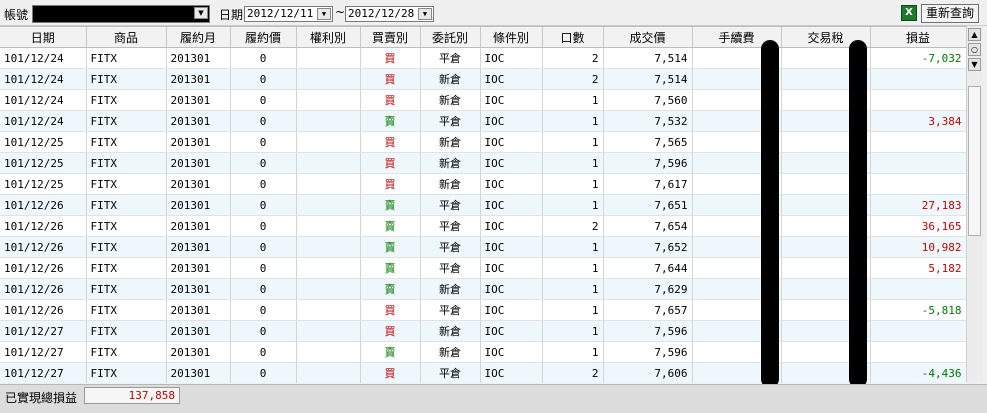 Image resolution: width=987 pixels, height=413 pixels. What do you see at coordinates (974, 64) in the screenshot?
I see `scroll-bottom-icon: ▼` at bounding box center [974, 64].